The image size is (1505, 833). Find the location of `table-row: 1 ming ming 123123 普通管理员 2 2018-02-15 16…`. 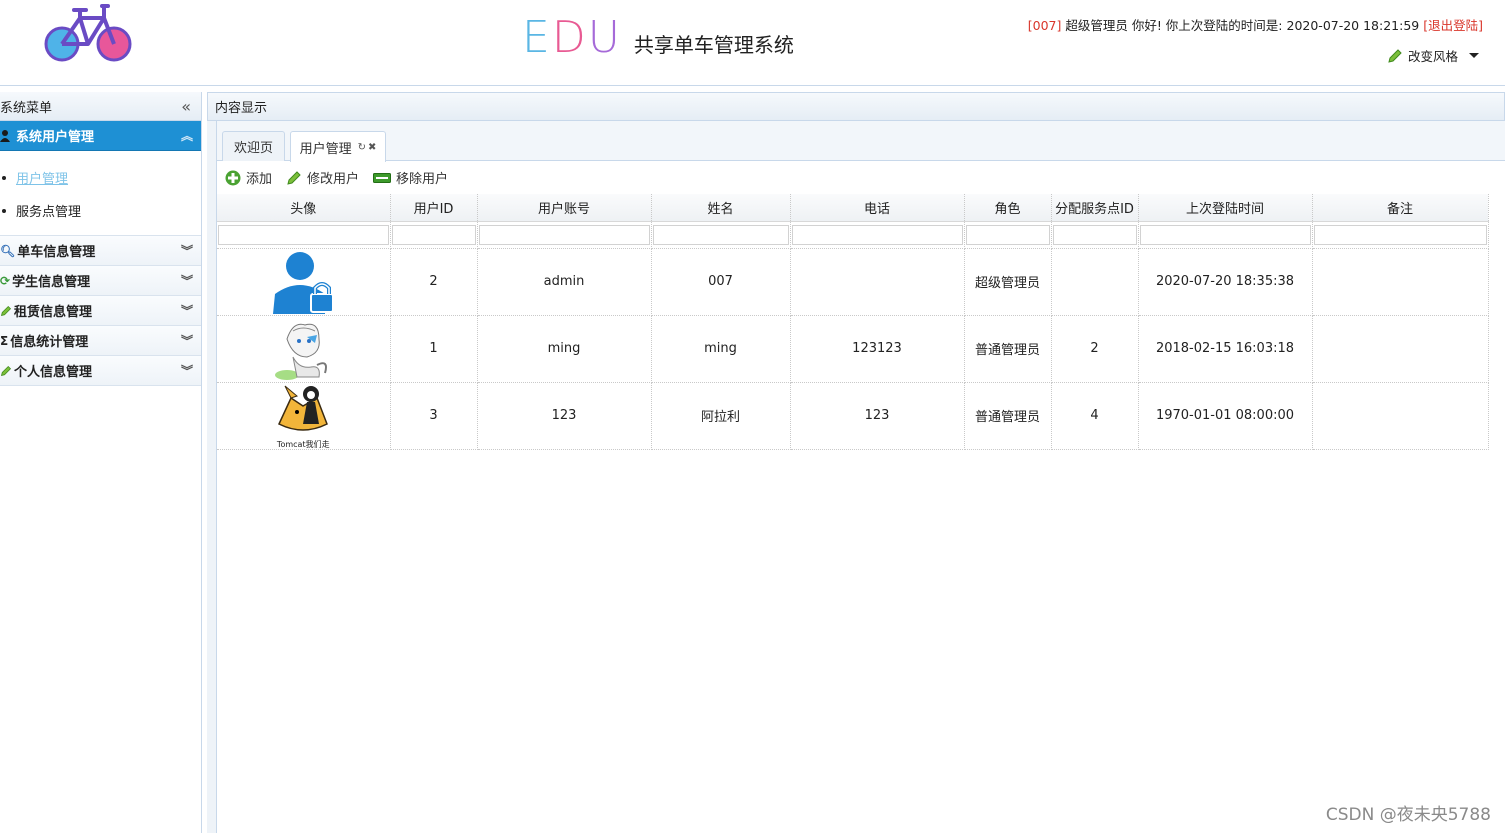

table-row: 1 ming ming 123123 普通管理员 2 2018-02-15 16… is located at coordinates (853, 349).